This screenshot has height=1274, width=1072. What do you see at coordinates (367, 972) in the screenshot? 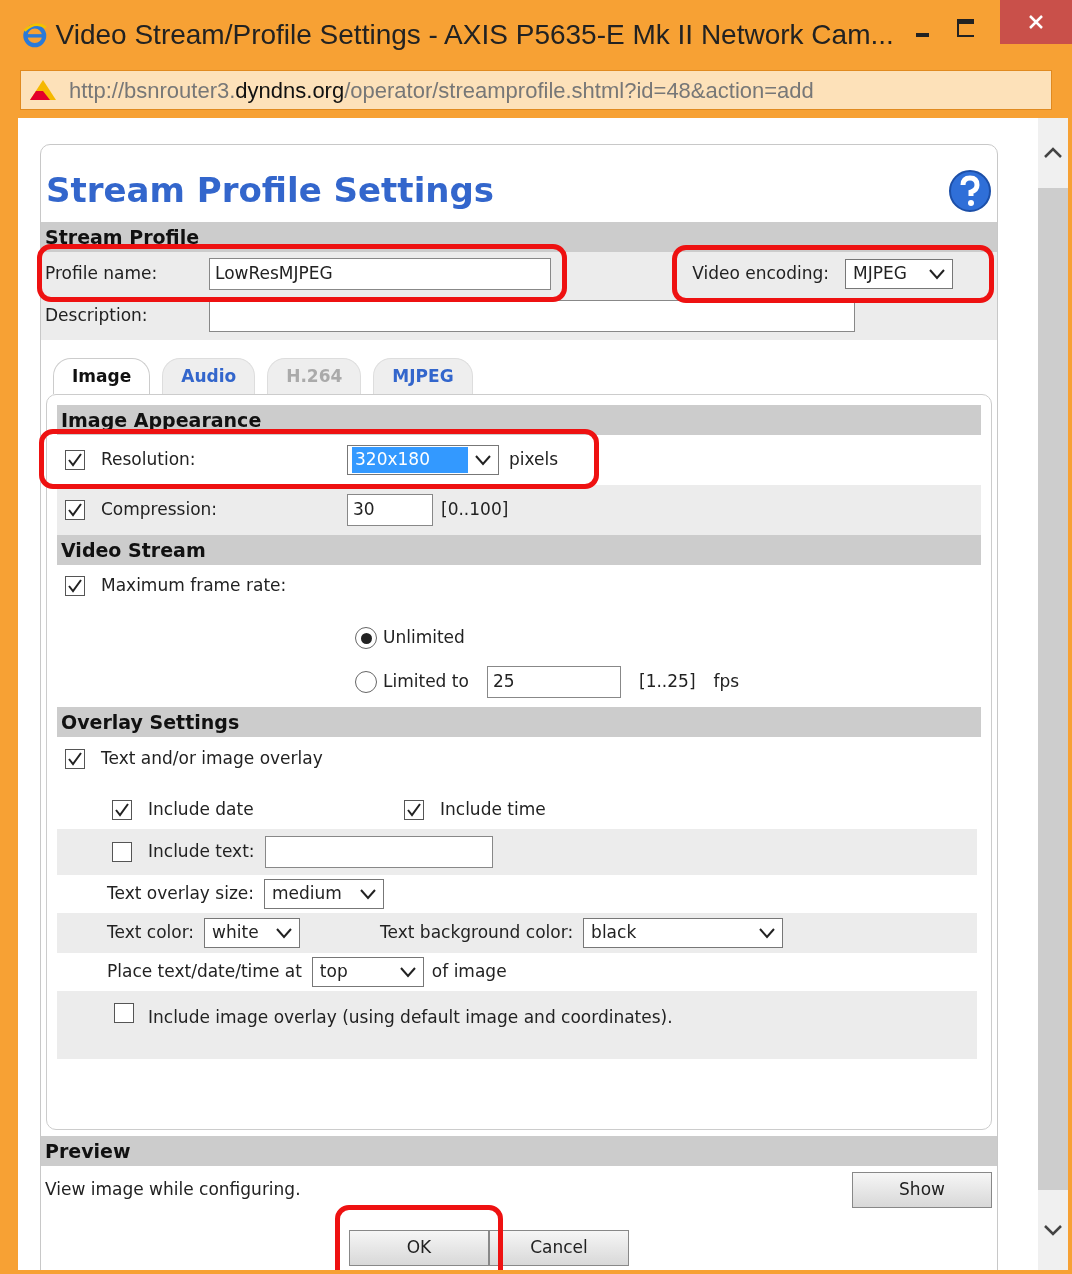
I see `dropdown: top` at bounding box center [367, 972].